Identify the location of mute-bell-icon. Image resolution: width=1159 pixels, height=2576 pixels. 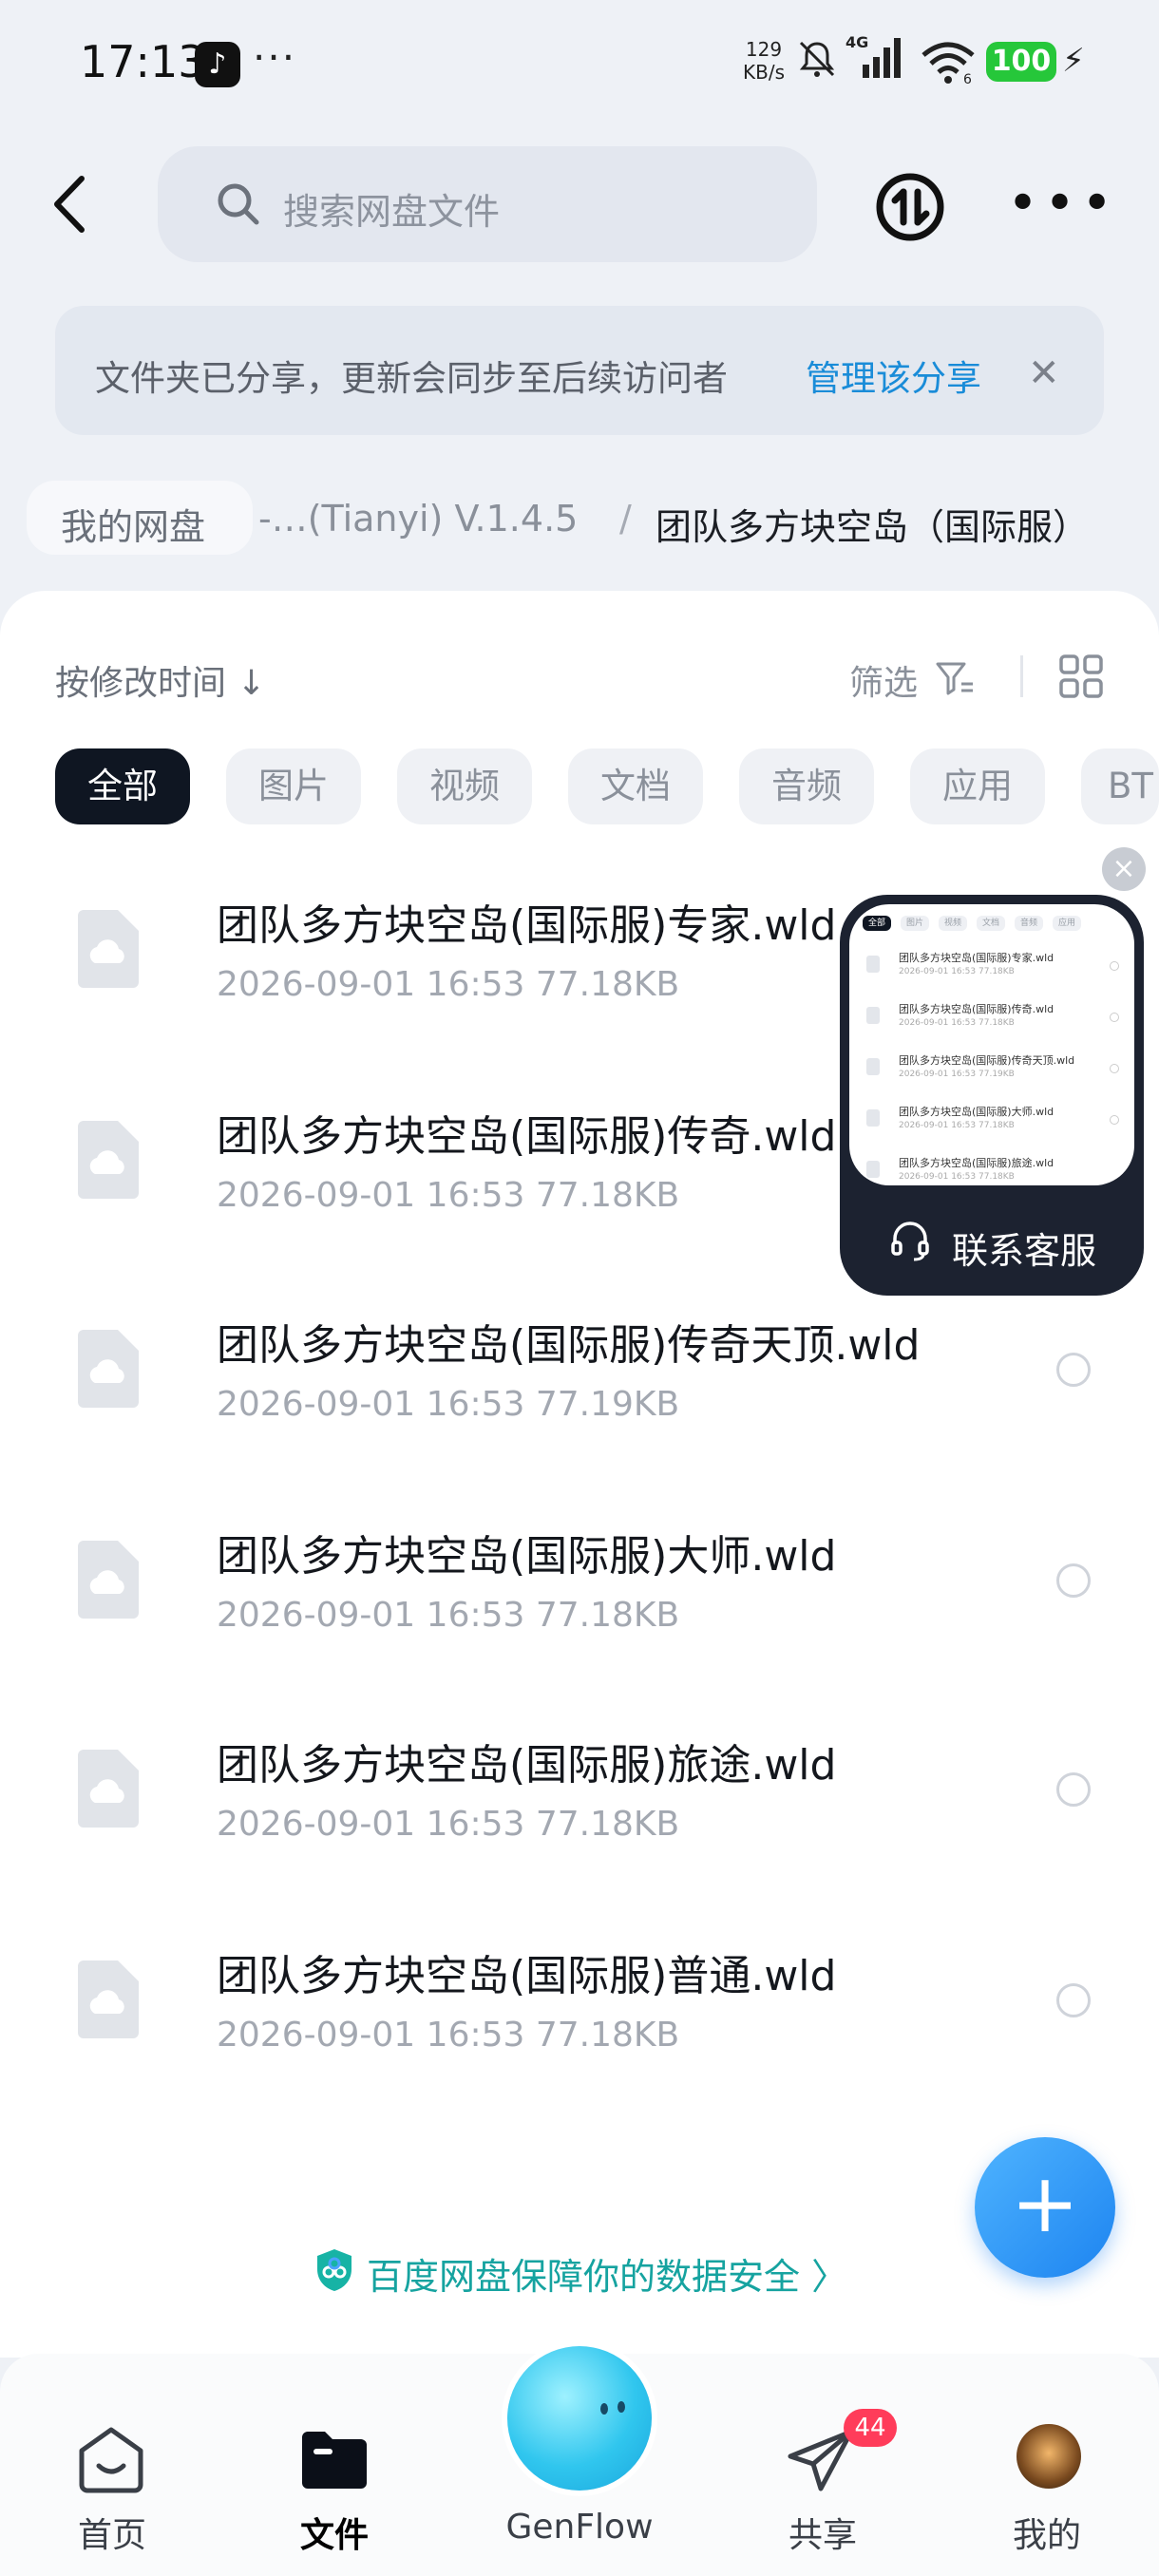
(817, 59).